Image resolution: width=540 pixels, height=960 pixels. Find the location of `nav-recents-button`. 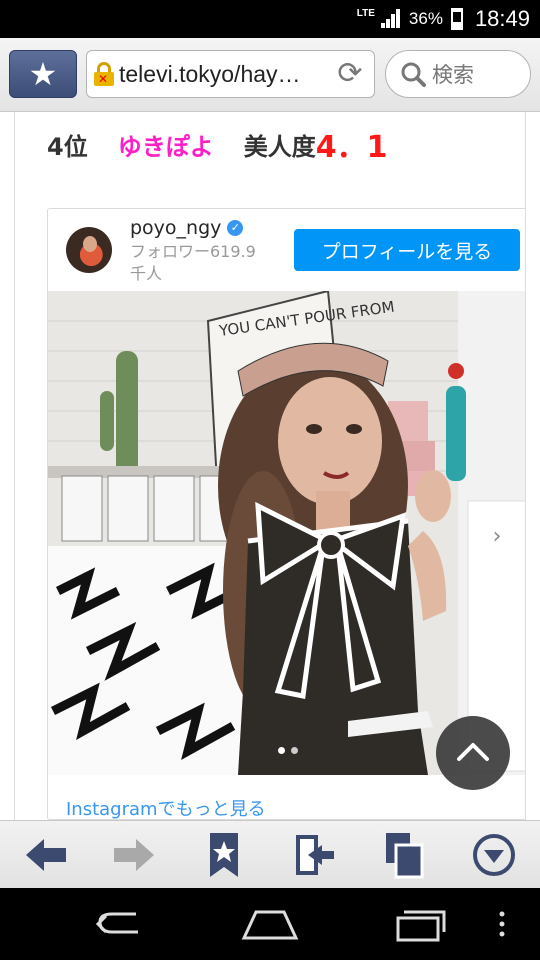

nav-recents-button is located at coordinates (420, 924).